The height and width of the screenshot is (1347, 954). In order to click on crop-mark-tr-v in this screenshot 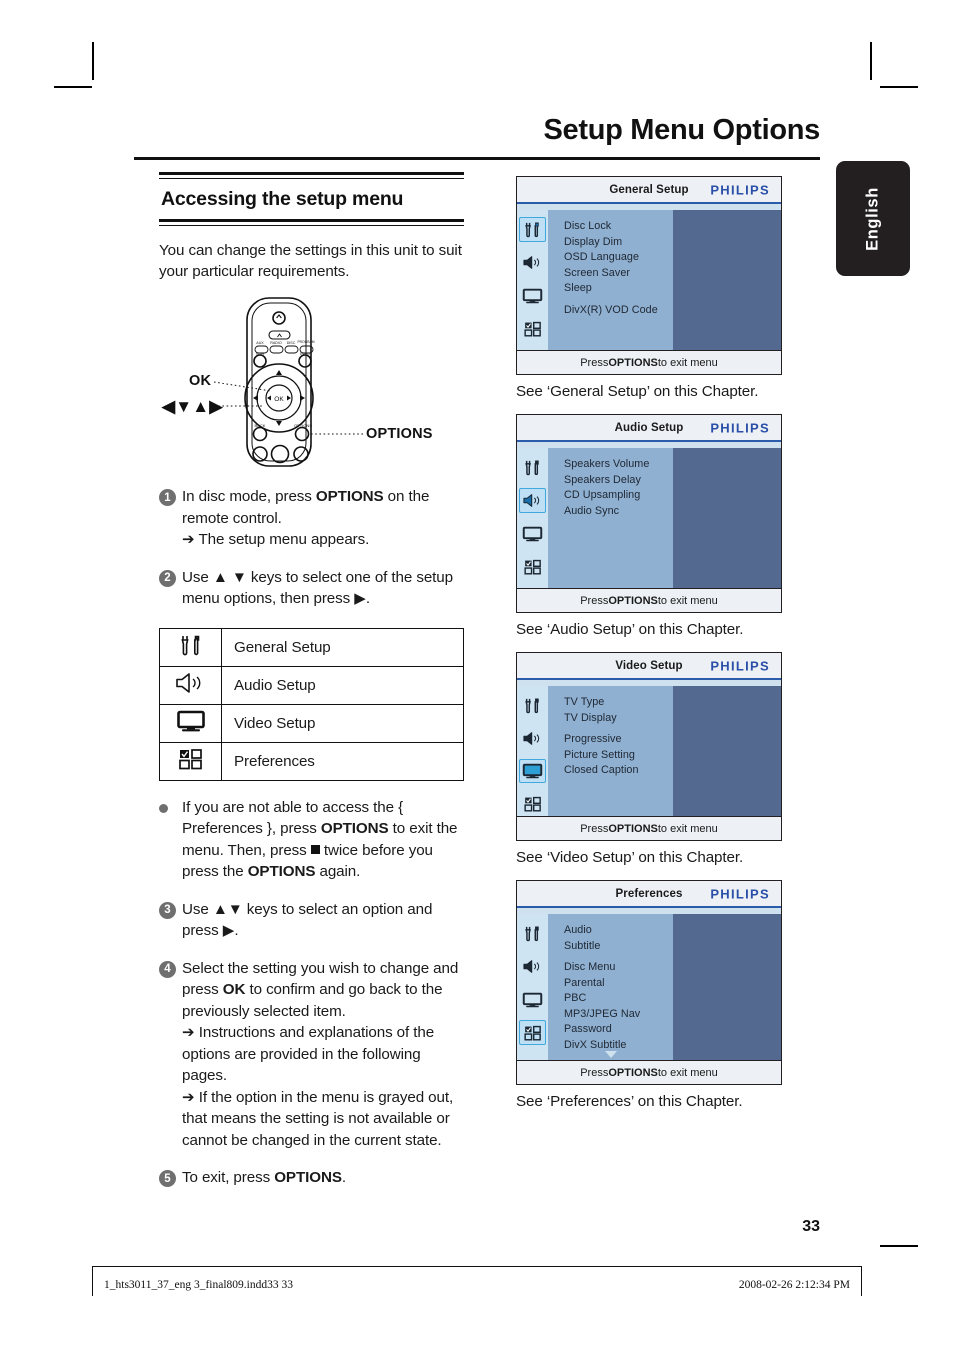, I will do `click(871, 61)`.